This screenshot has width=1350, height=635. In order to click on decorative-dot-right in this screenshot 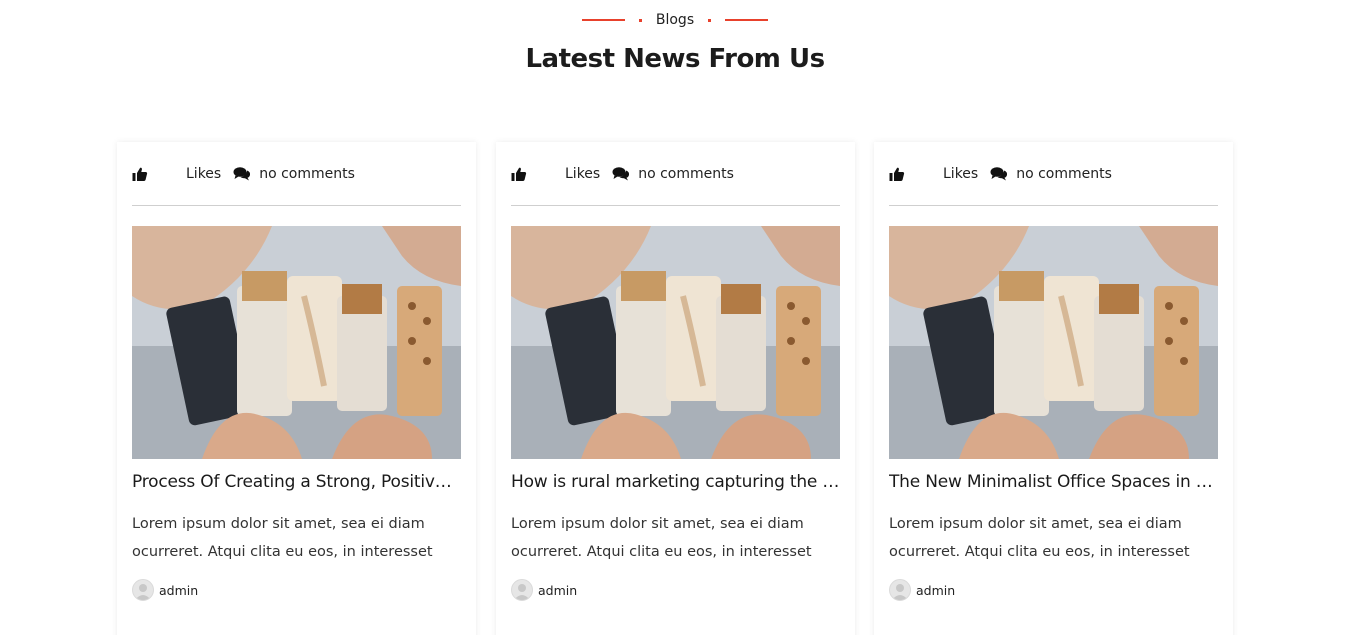, I will do `click(710, 20)`.